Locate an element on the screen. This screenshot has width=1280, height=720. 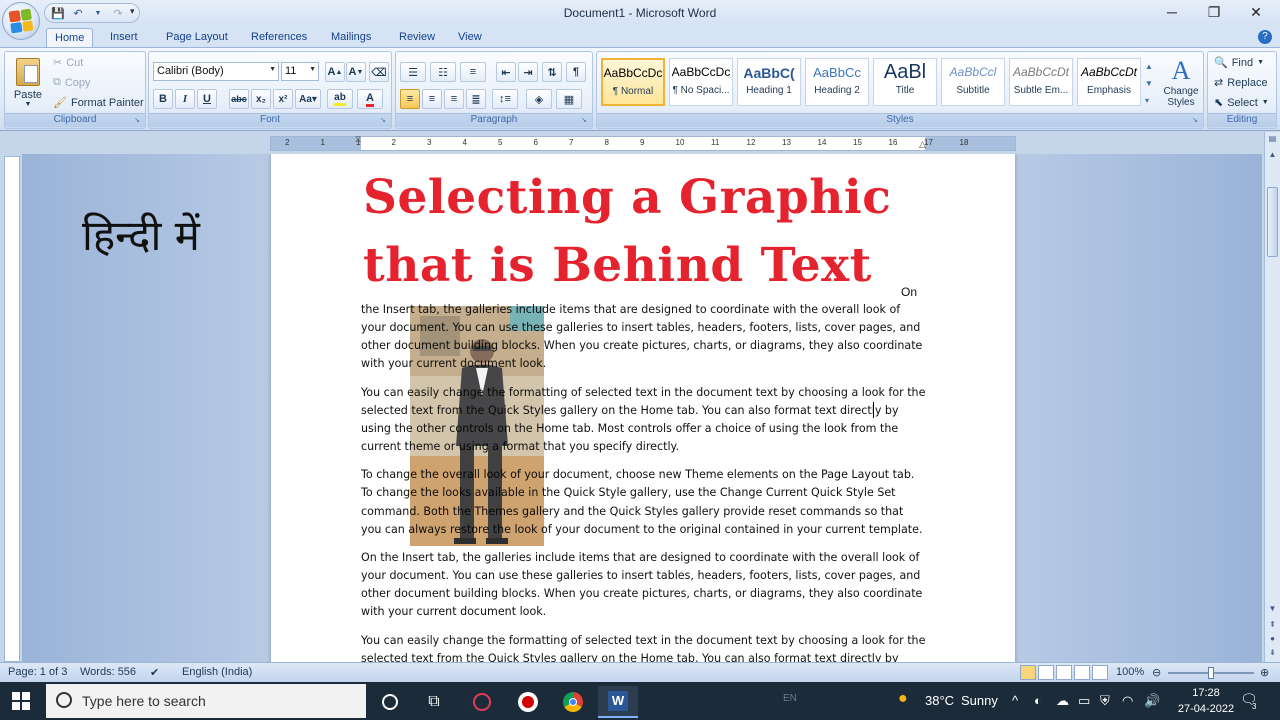
font-name-select: Calibri (Body) ▼ is located at coordinates (216, 71).